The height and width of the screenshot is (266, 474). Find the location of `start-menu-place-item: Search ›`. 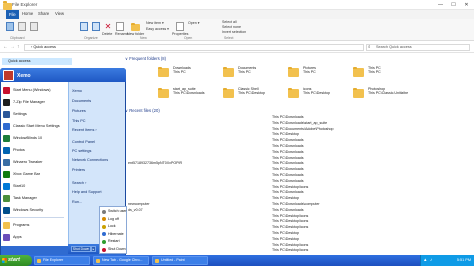

start-menu-place-item: Search › is located at coordinates (79, 183).